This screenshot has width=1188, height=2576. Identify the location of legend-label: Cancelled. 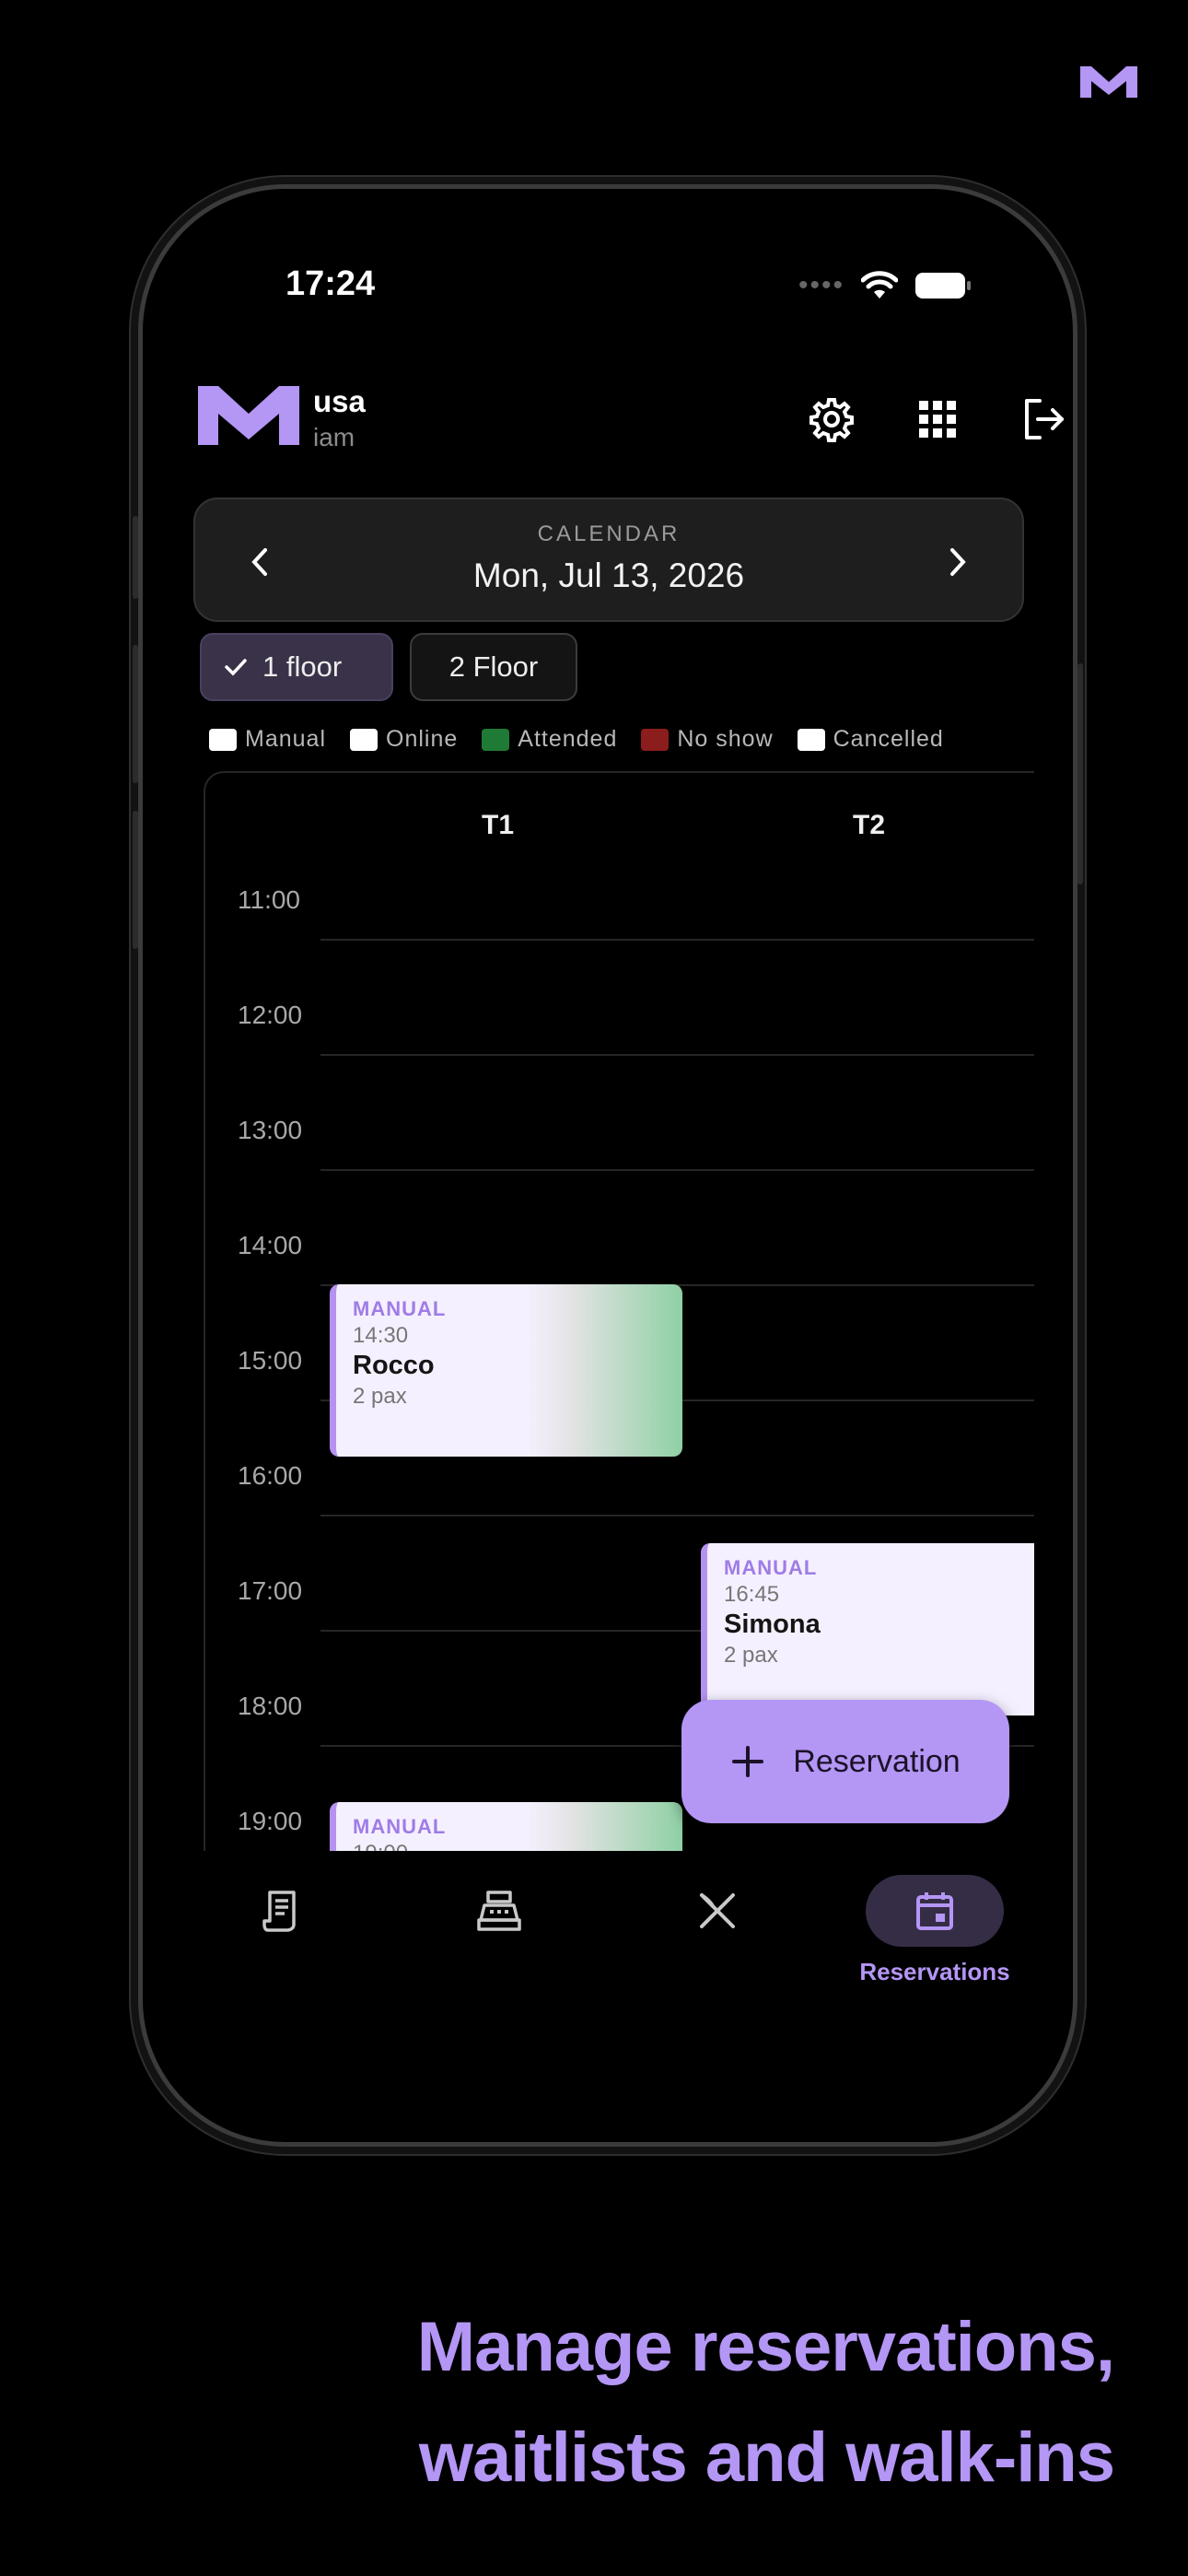
(888, 739).